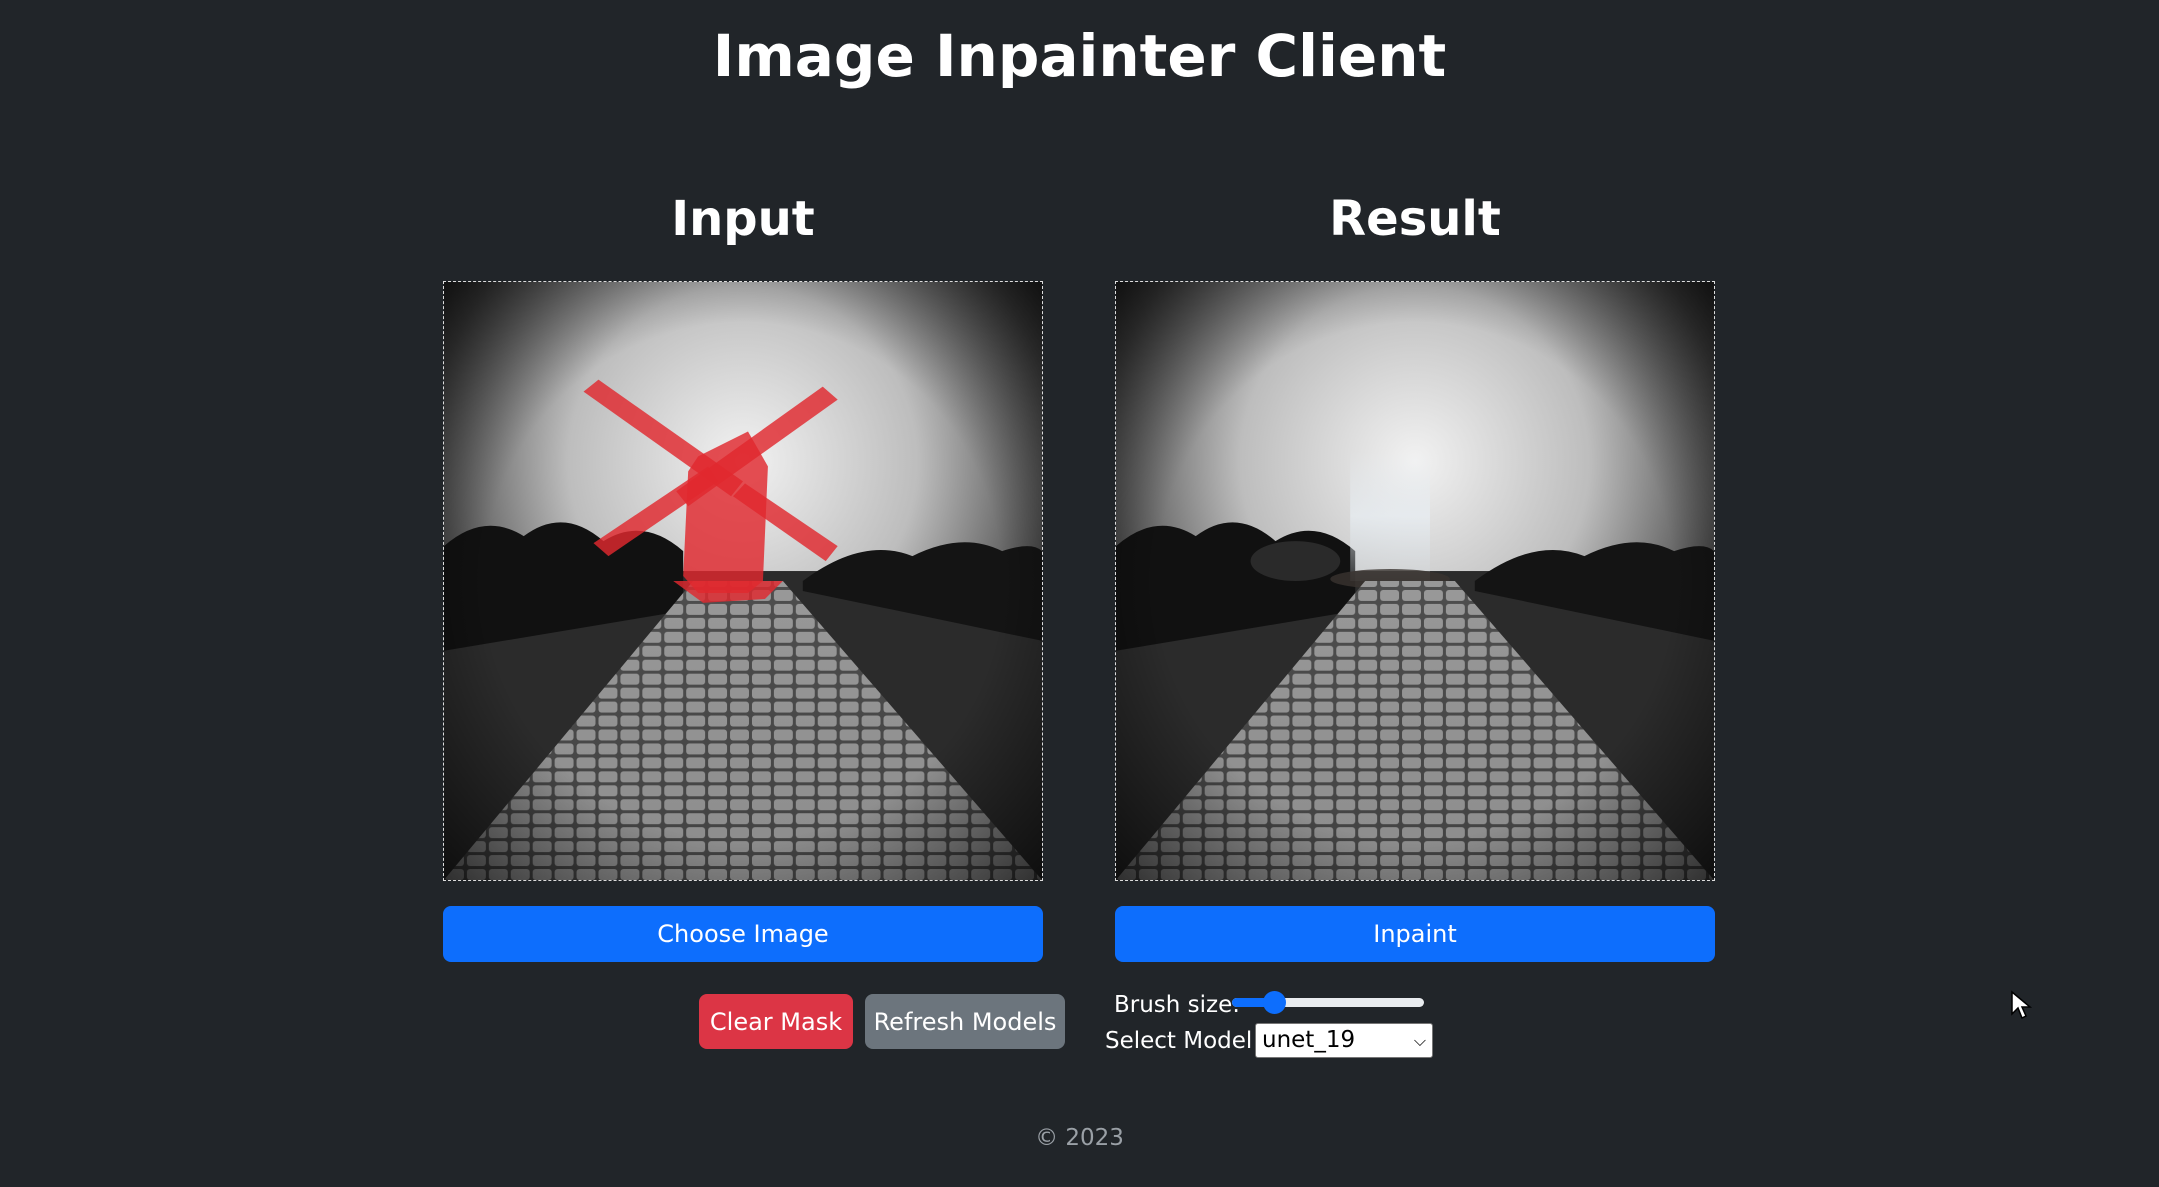 The width and height of the screenshot is (2159, 1187). Describe the element at coordinates (1419, 1040) in the screenshot. I see `chevron-down-icon: ⌵` at that location.